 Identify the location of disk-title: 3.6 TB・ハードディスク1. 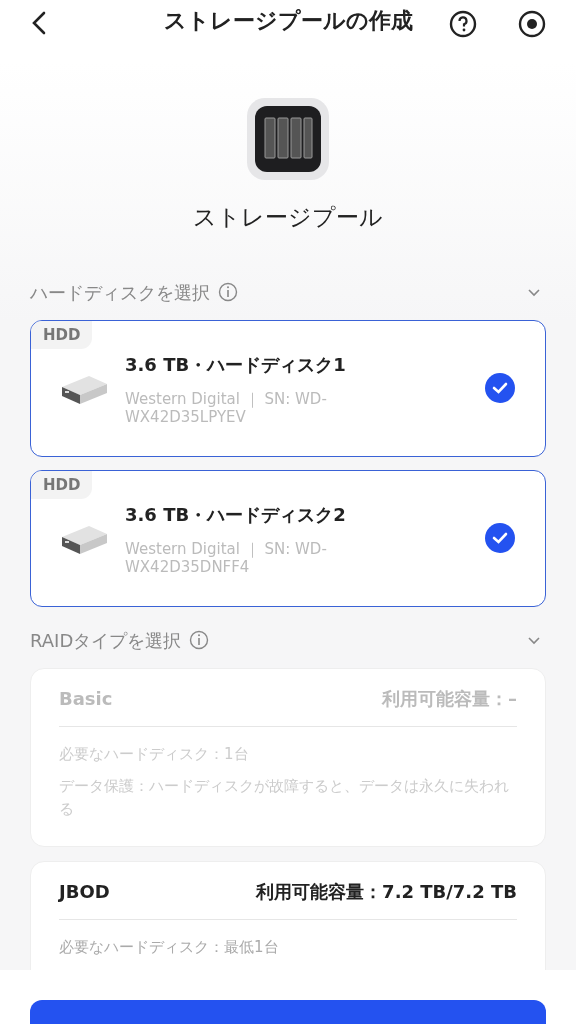
(236, 364).